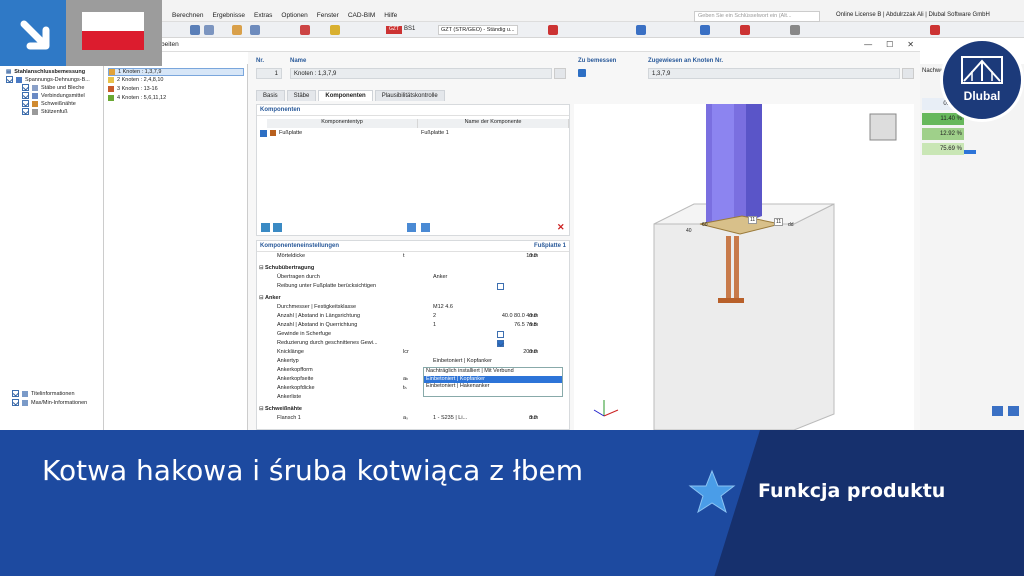 This screenshot has width=1024, height=576. What do you see at coordinates (910, 44) in the screenshot?
I see `close-icon: ✕` at bounding box center [910, 44].